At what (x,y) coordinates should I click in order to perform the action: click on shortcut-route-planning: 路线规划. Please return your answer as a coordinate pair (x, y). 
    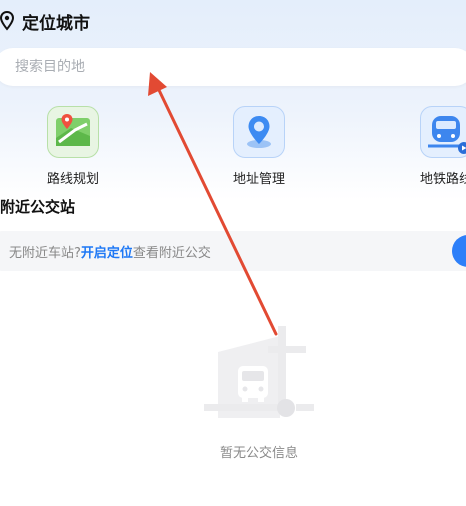
    Looking at the image, I should click on (73, 146).